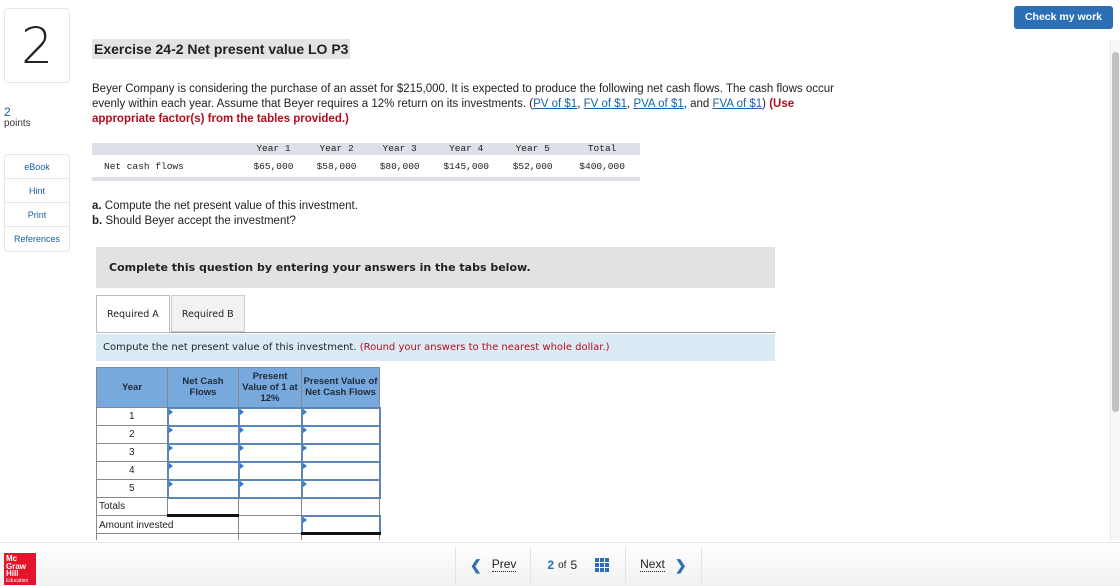  I want to click on year-cell: 2, so click(132, 434).